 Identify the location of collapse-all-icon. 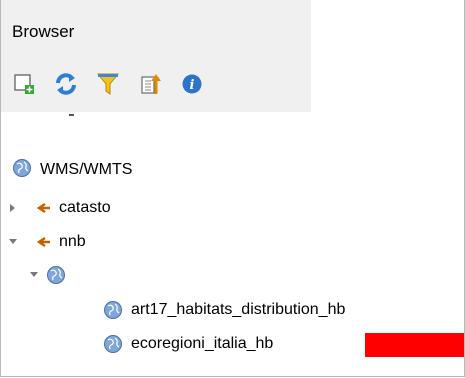
(151, 84).